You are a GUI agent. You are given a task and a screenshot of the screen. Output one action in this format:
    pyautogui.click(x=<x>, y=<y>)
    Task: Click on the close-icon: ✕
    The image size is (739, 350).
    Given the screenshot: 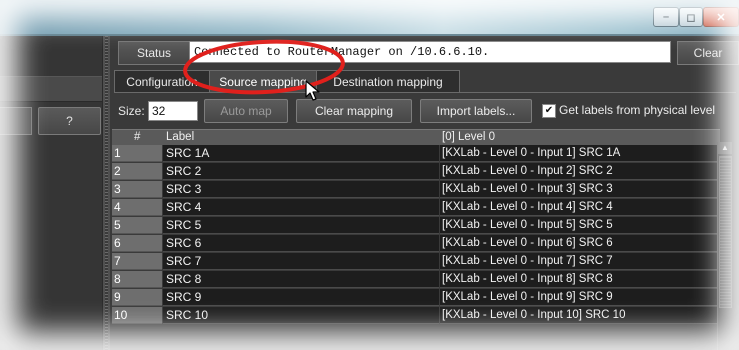 What is the action you would take?
    pyautogui.click(x=721, y=17)
    